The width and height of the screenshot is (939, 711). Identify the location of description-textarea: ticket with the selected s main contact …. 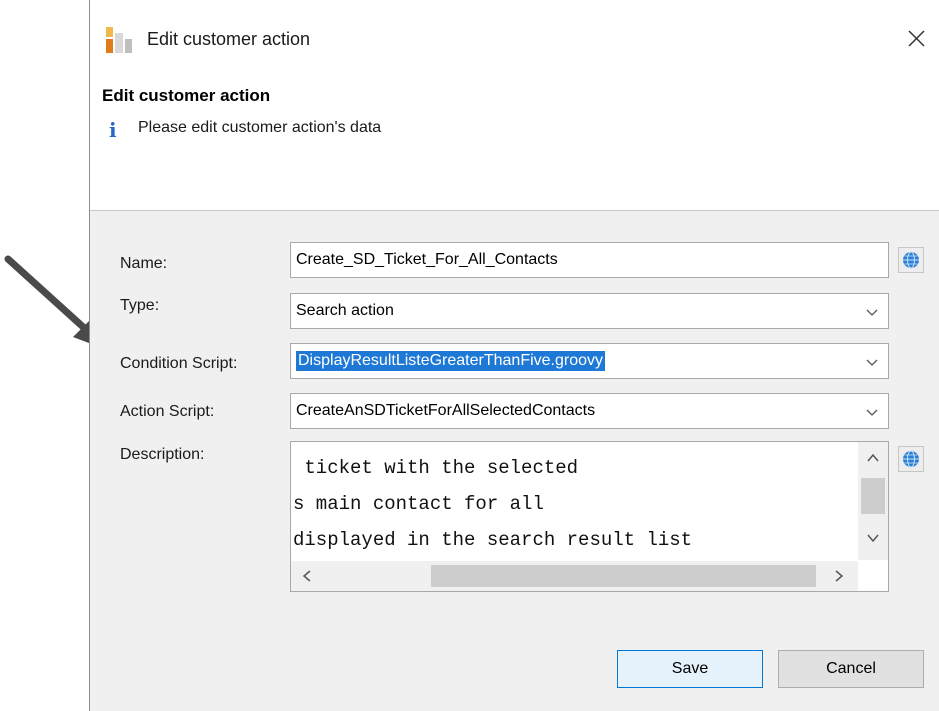
(589, 516).